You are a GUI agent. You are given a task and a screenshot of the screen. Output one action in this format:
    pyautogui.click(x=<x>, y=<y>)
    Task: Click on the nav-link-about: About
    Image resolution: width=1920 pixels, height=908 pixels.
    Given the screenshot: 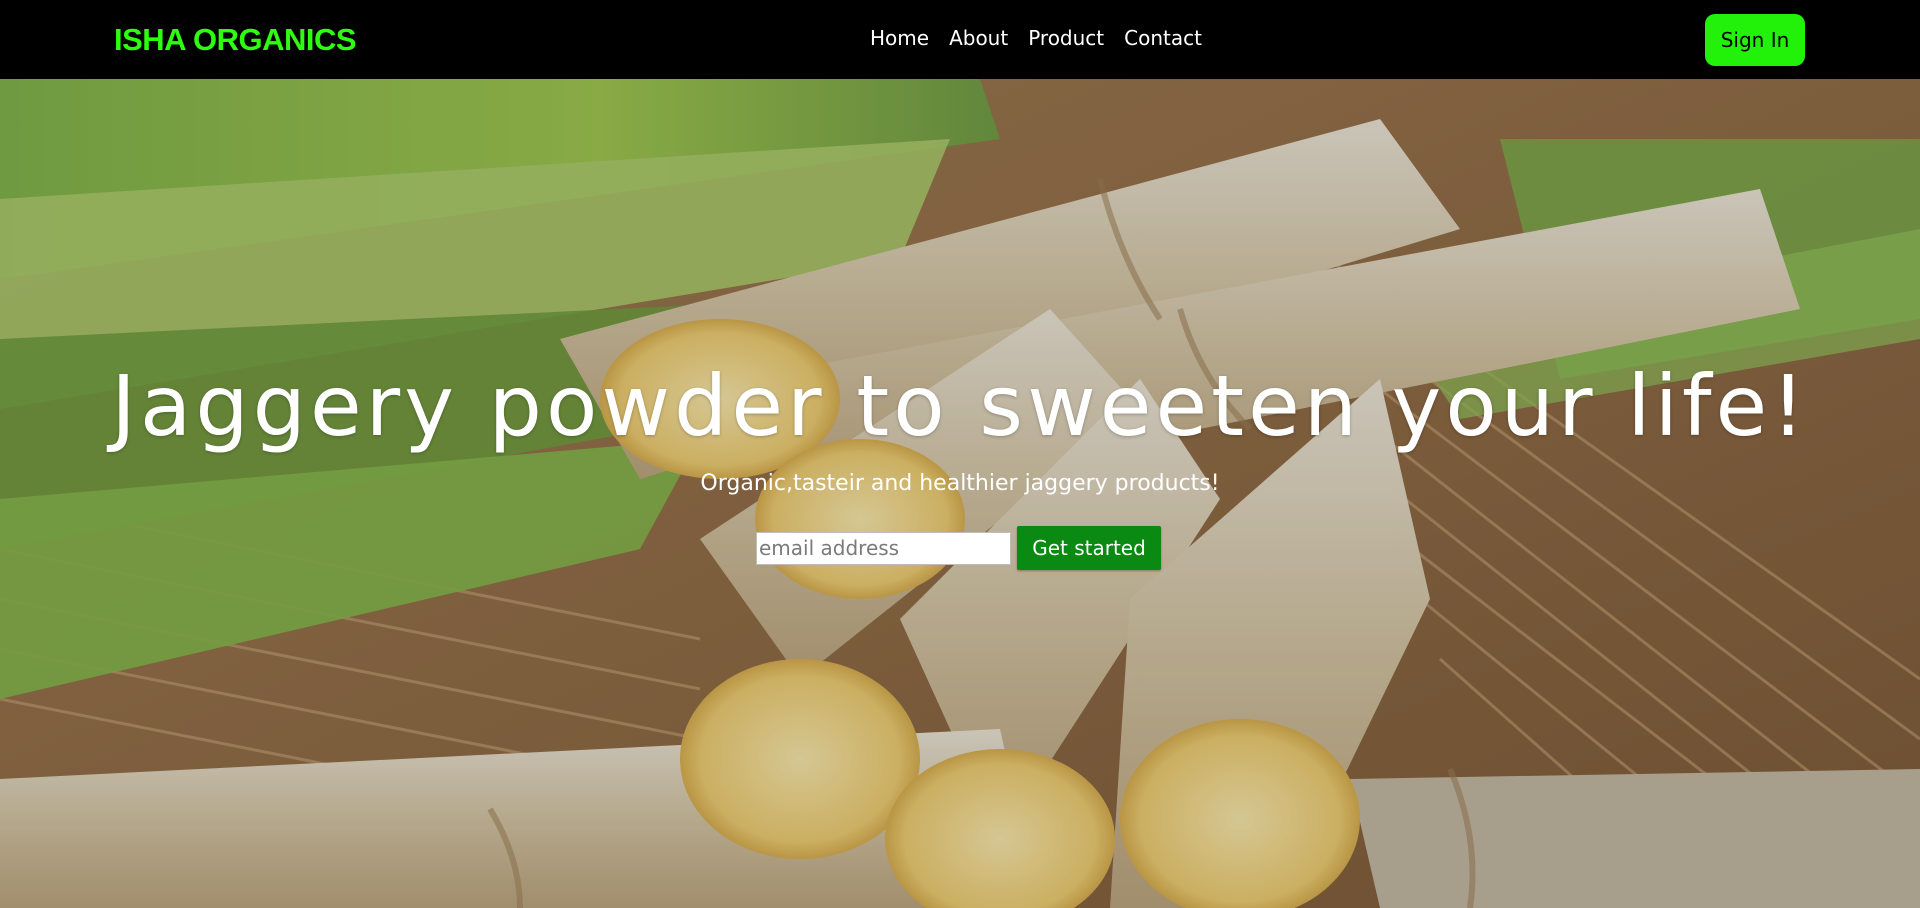 What is the action you would take?
    pyautogui.click(x=978, y=38)
    